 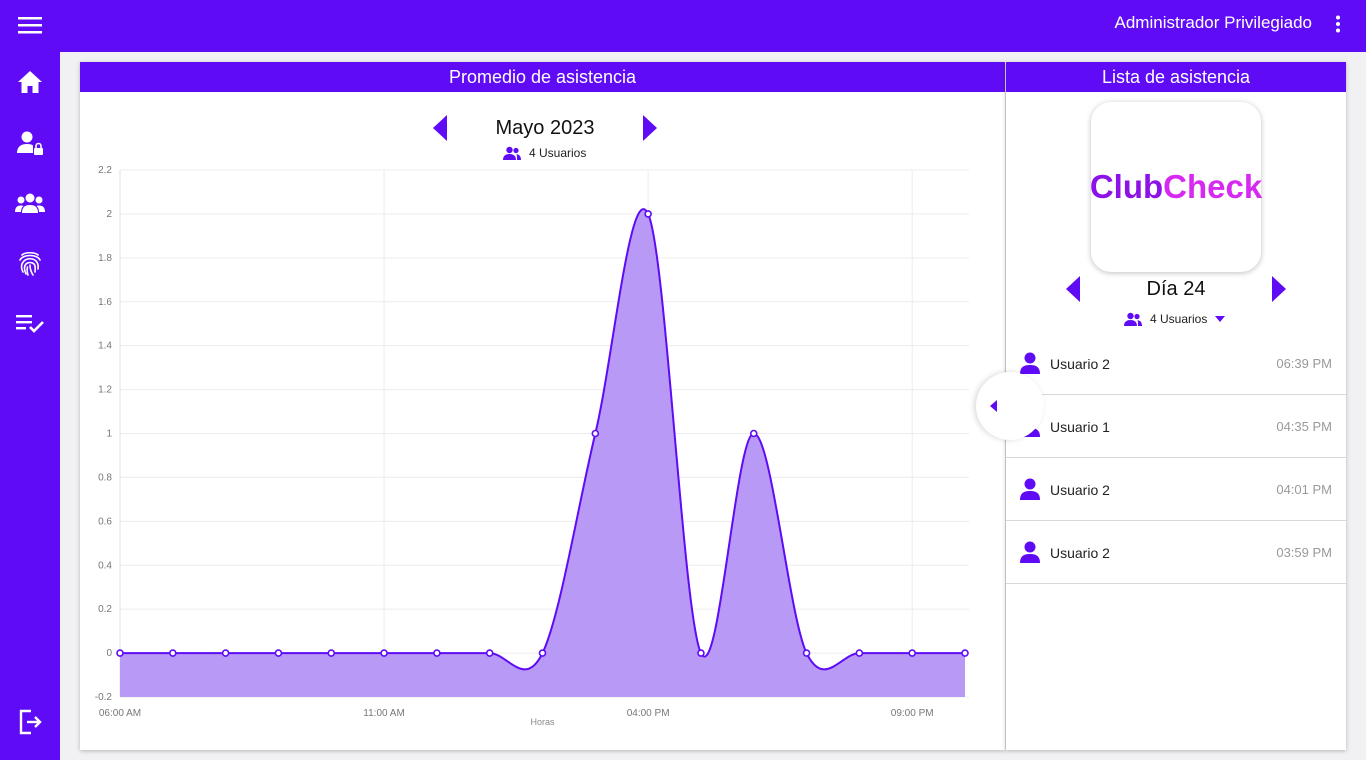 What do you see at coordinates (1213, 186) in the screenshot?
I see `logo-check-text: Check` at bounding box center [1213, 186].